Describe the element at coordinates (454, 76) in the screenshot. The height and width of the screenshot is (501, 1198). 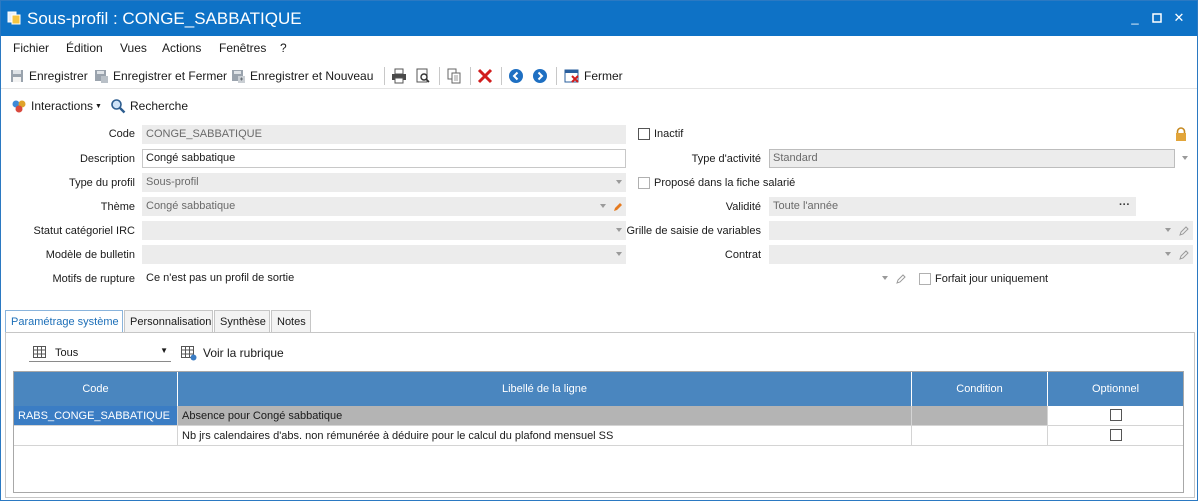
I see `duplicate-icon` at that location.